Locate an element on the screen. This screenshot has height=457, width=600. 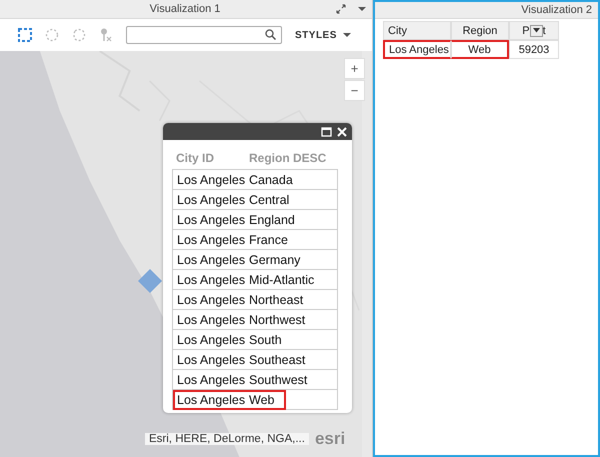
table-cell-text: Southeast is located at coordinates (277, 360).